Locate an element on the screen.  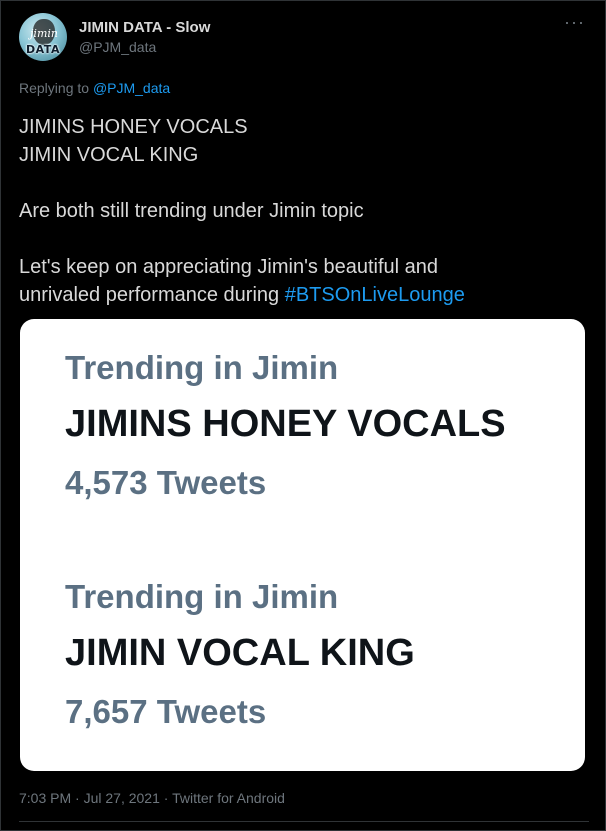
trend-title: JIMINS HONEY VOCALS is located at coordinates (285, 424).